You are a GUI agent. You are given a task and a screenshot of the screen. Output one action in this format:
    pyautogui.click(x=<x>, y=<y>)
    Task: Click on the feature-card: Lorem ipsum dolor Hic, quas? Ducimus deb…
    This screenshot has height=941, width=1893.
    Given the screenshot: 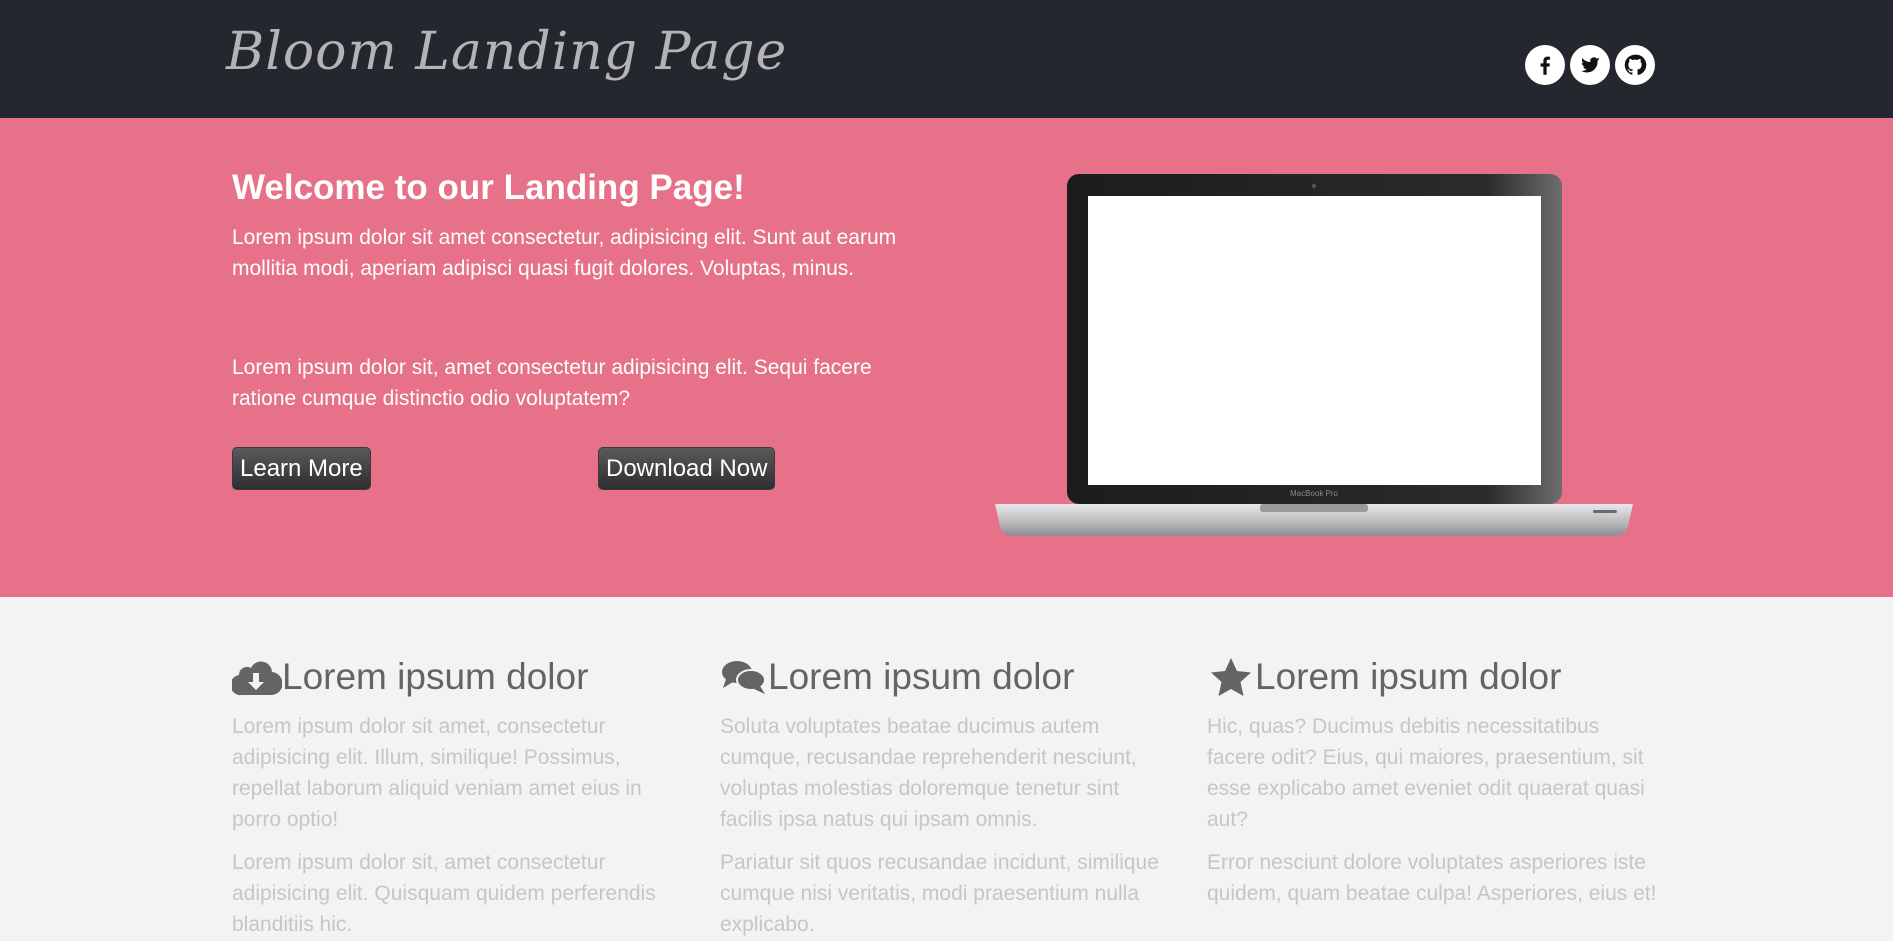 What is the action you would take?
    pyautogui.click(x=1432, y=782)
    